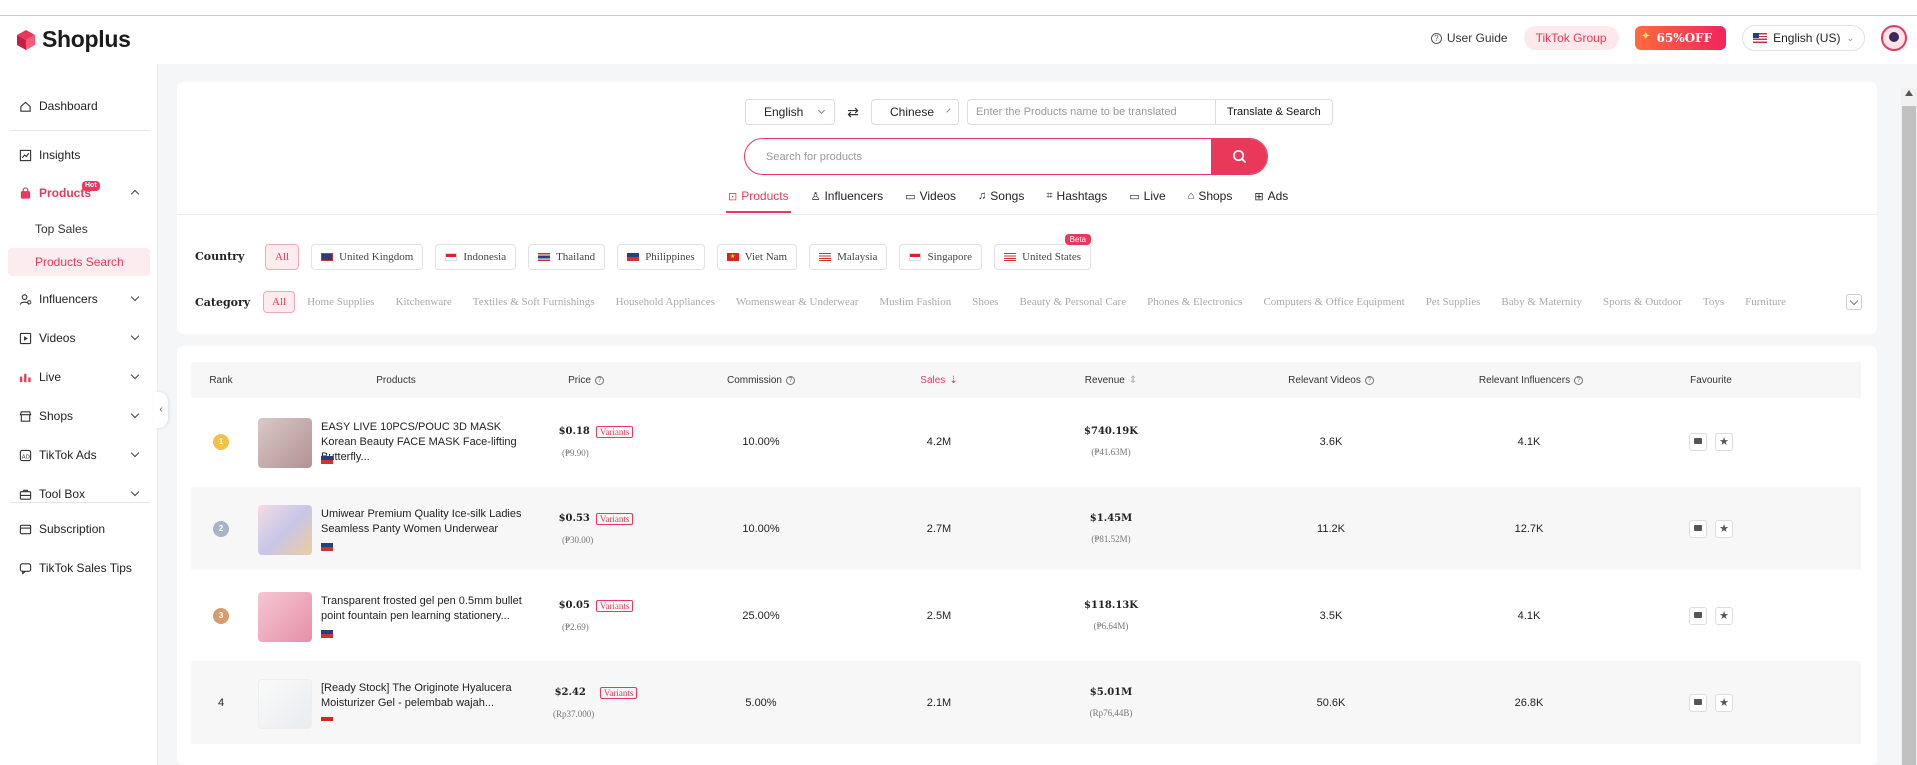 This screenshot has width=1917, height=765. Describe the element at coordinates (79, 494) in the screenshot. I see `sidebar-item-tool-box: Tool Box` at that location.